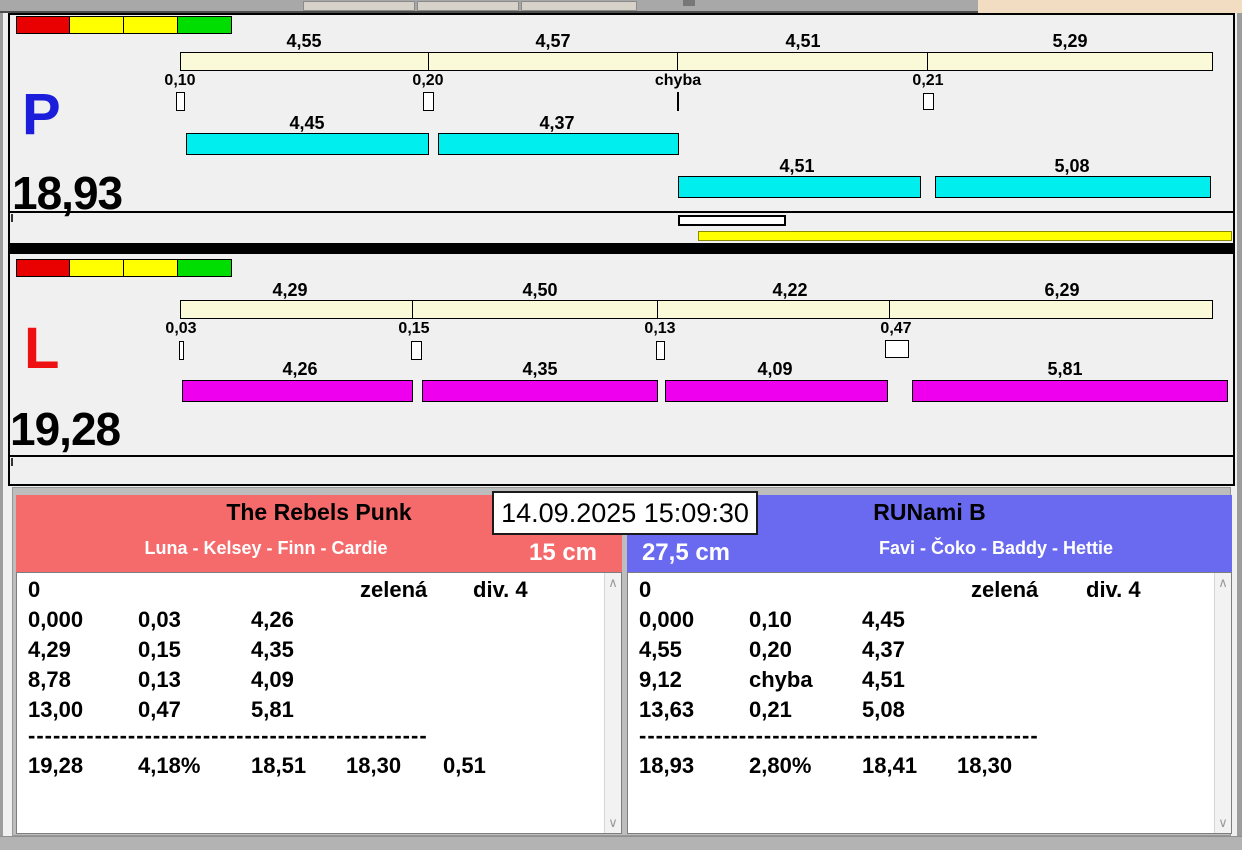  I want to click on sector-time-label: 5,29, so click(1070, 41).